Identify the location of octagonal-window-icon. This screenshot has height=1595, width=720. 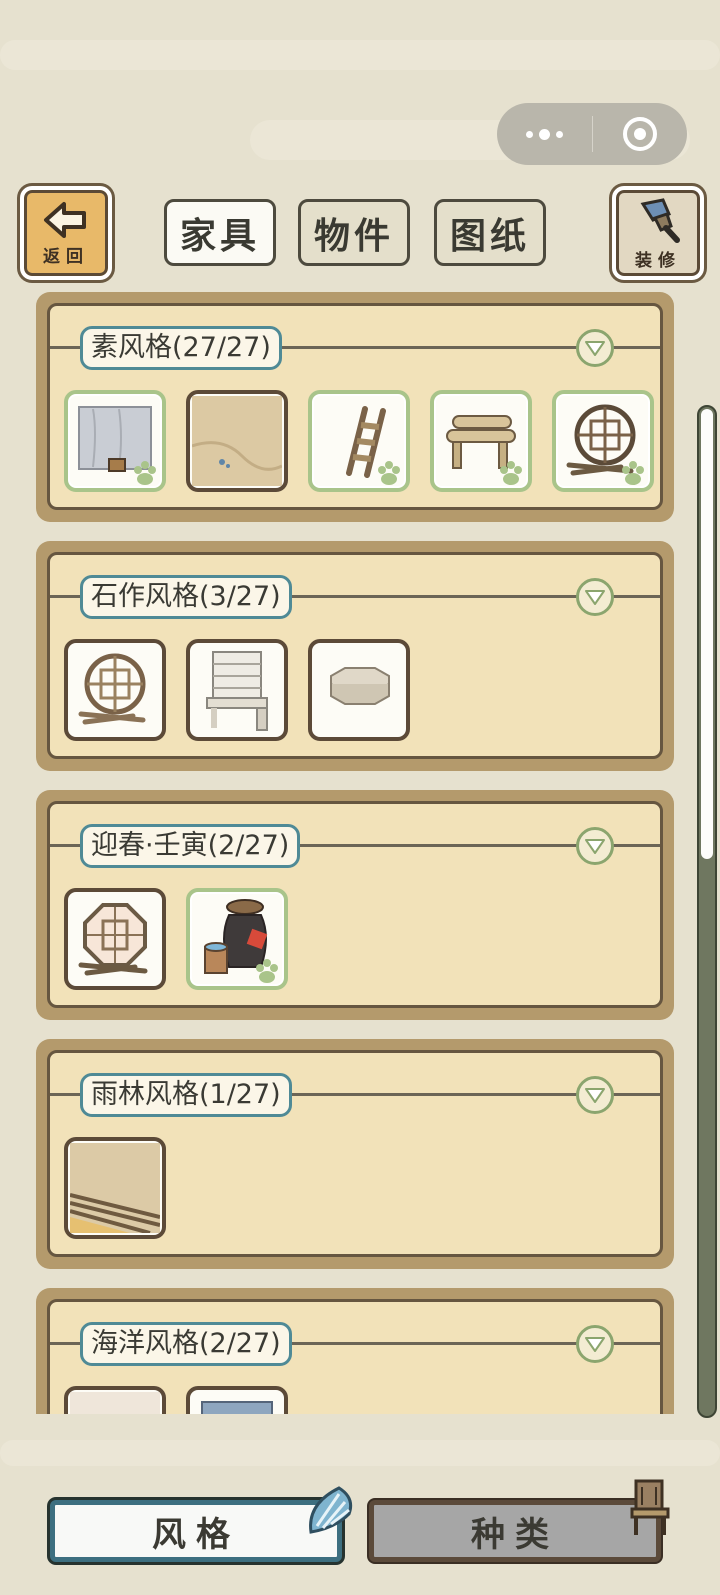
(113, 939).